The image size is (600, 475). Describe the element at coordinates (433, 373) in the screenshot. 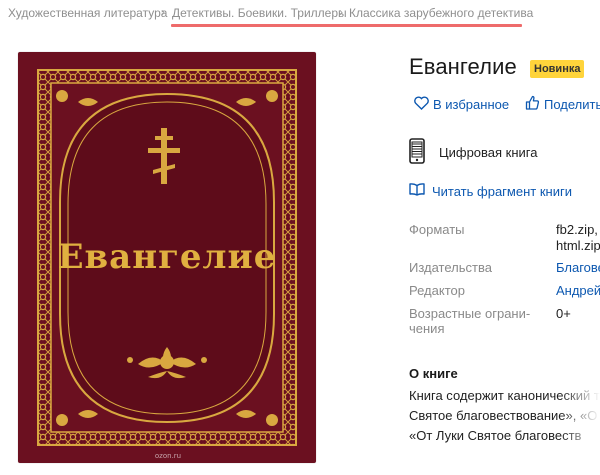

I see `about-heading: О книге` at that location.